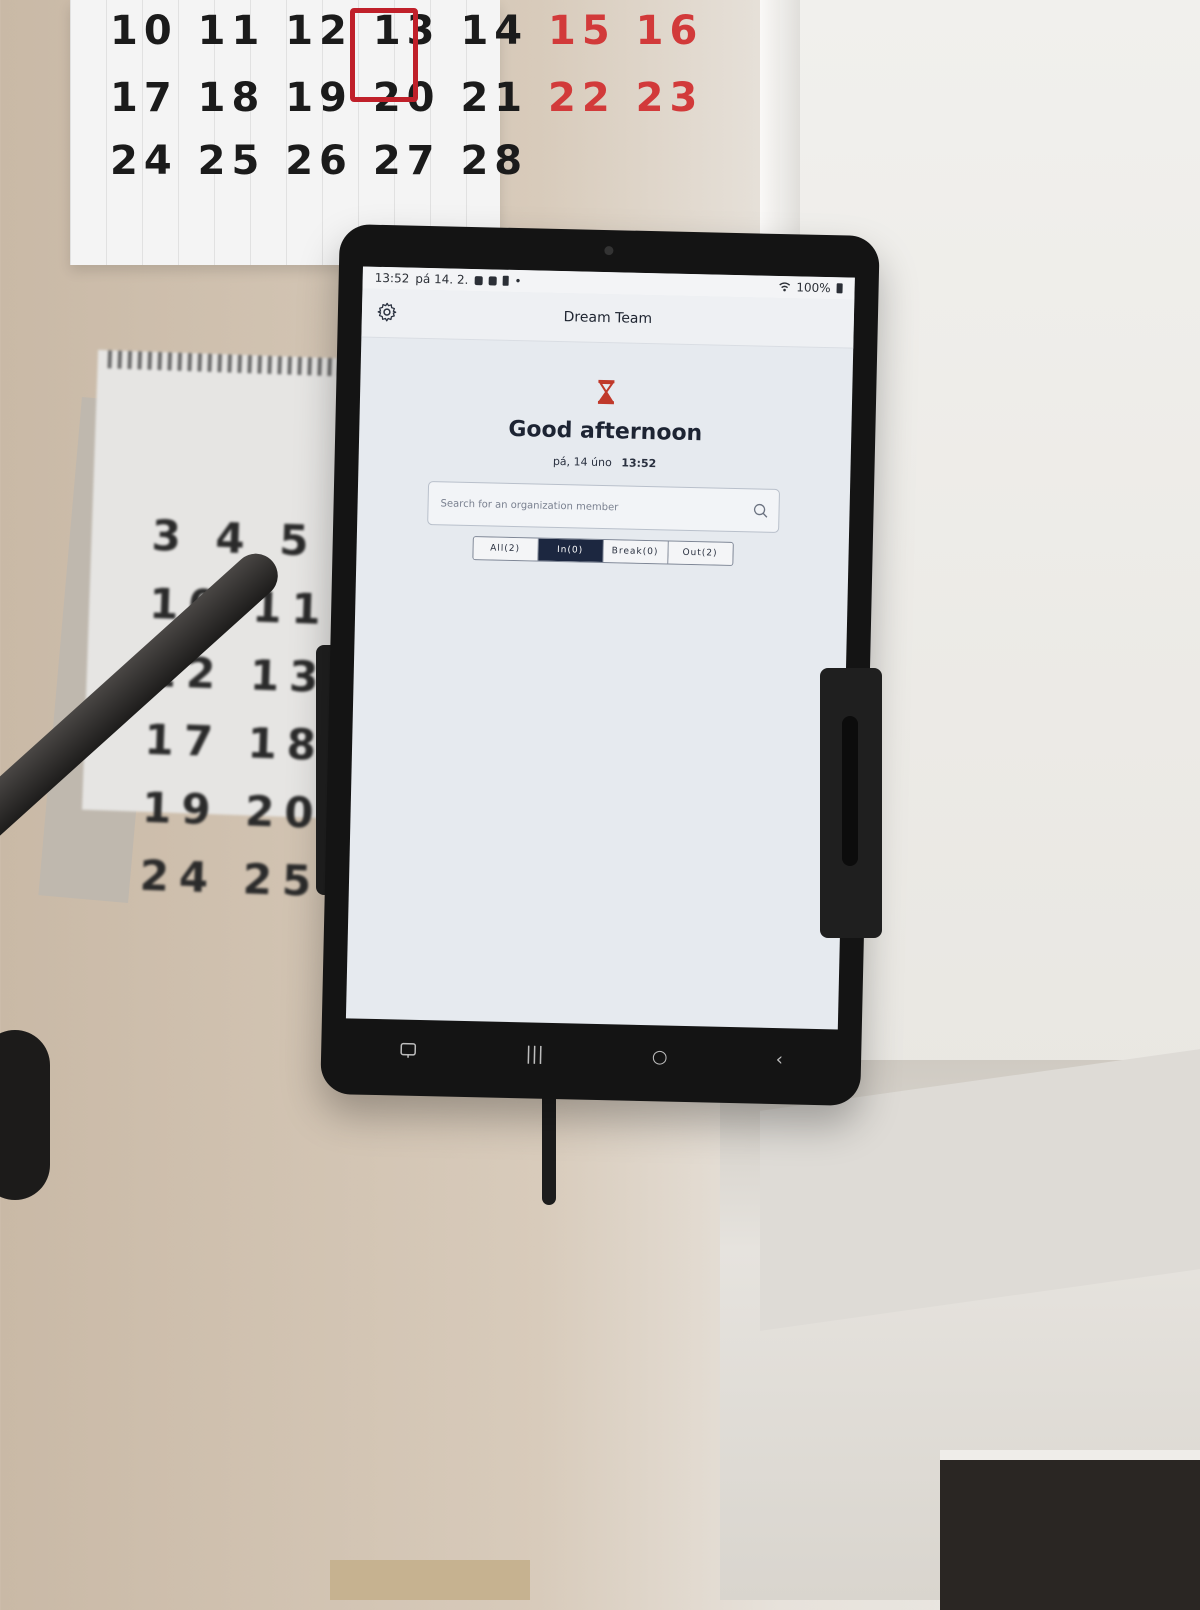  Describe the element at coordinates (384, 55) in the screenshot. I see `calendar-date-marker` at that location.